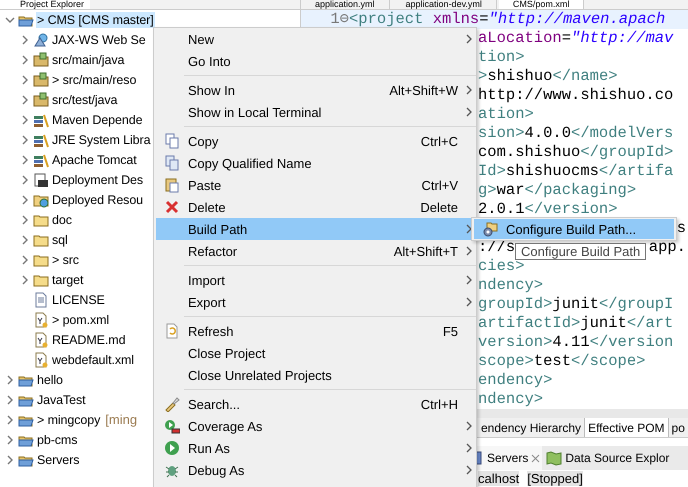 Image resolution: width=688 pixels, height=487 pixels. What do you see at coordinates (497, 247) in the screenshot?
I see `code-fragment: ://s` at bounding box center [497, 247].